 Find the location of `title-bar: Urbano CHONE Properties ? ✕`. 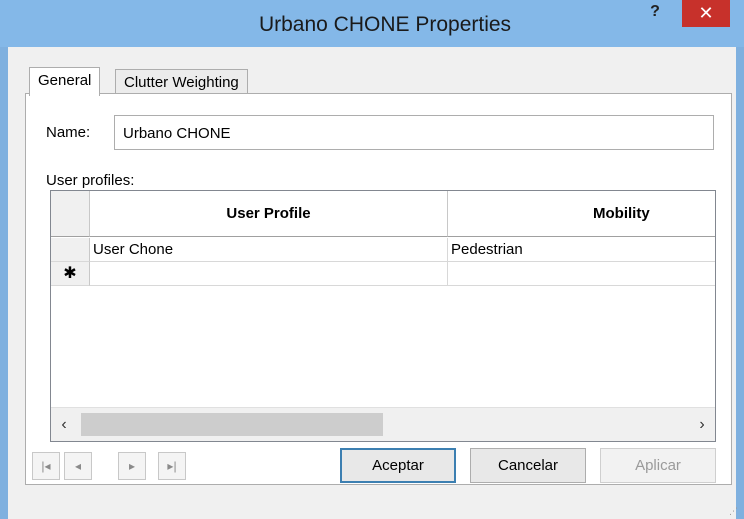

title-bar: Urbano CHONE Properties ? ✕ is located at coordinates (372, 23).